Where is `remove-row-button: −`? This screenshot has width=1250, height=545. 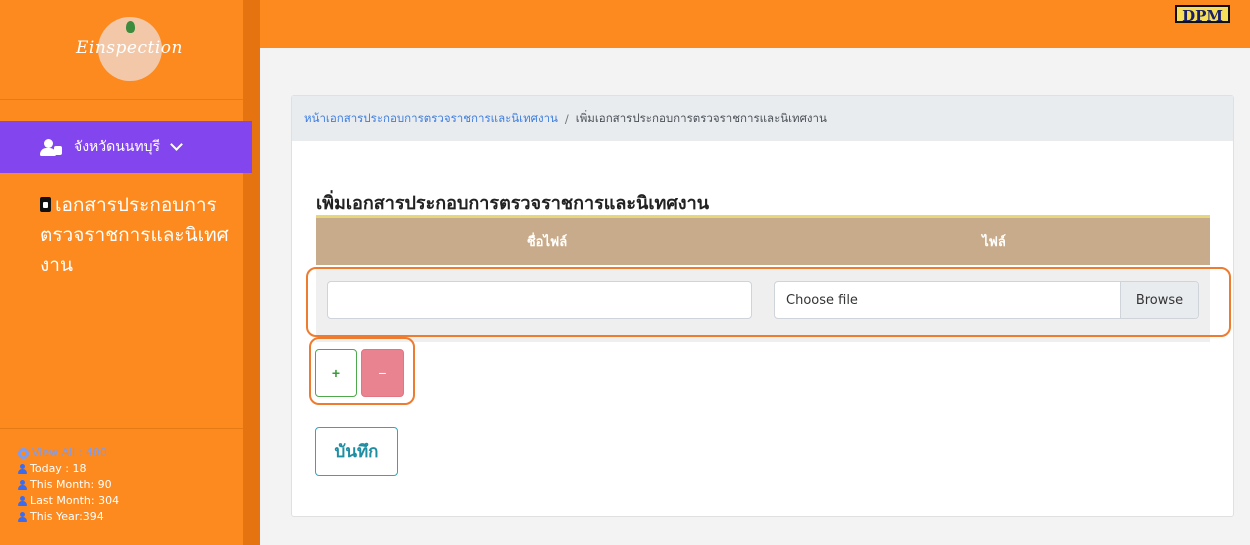 remove-row-button: − is located at coordinates (382, 373).